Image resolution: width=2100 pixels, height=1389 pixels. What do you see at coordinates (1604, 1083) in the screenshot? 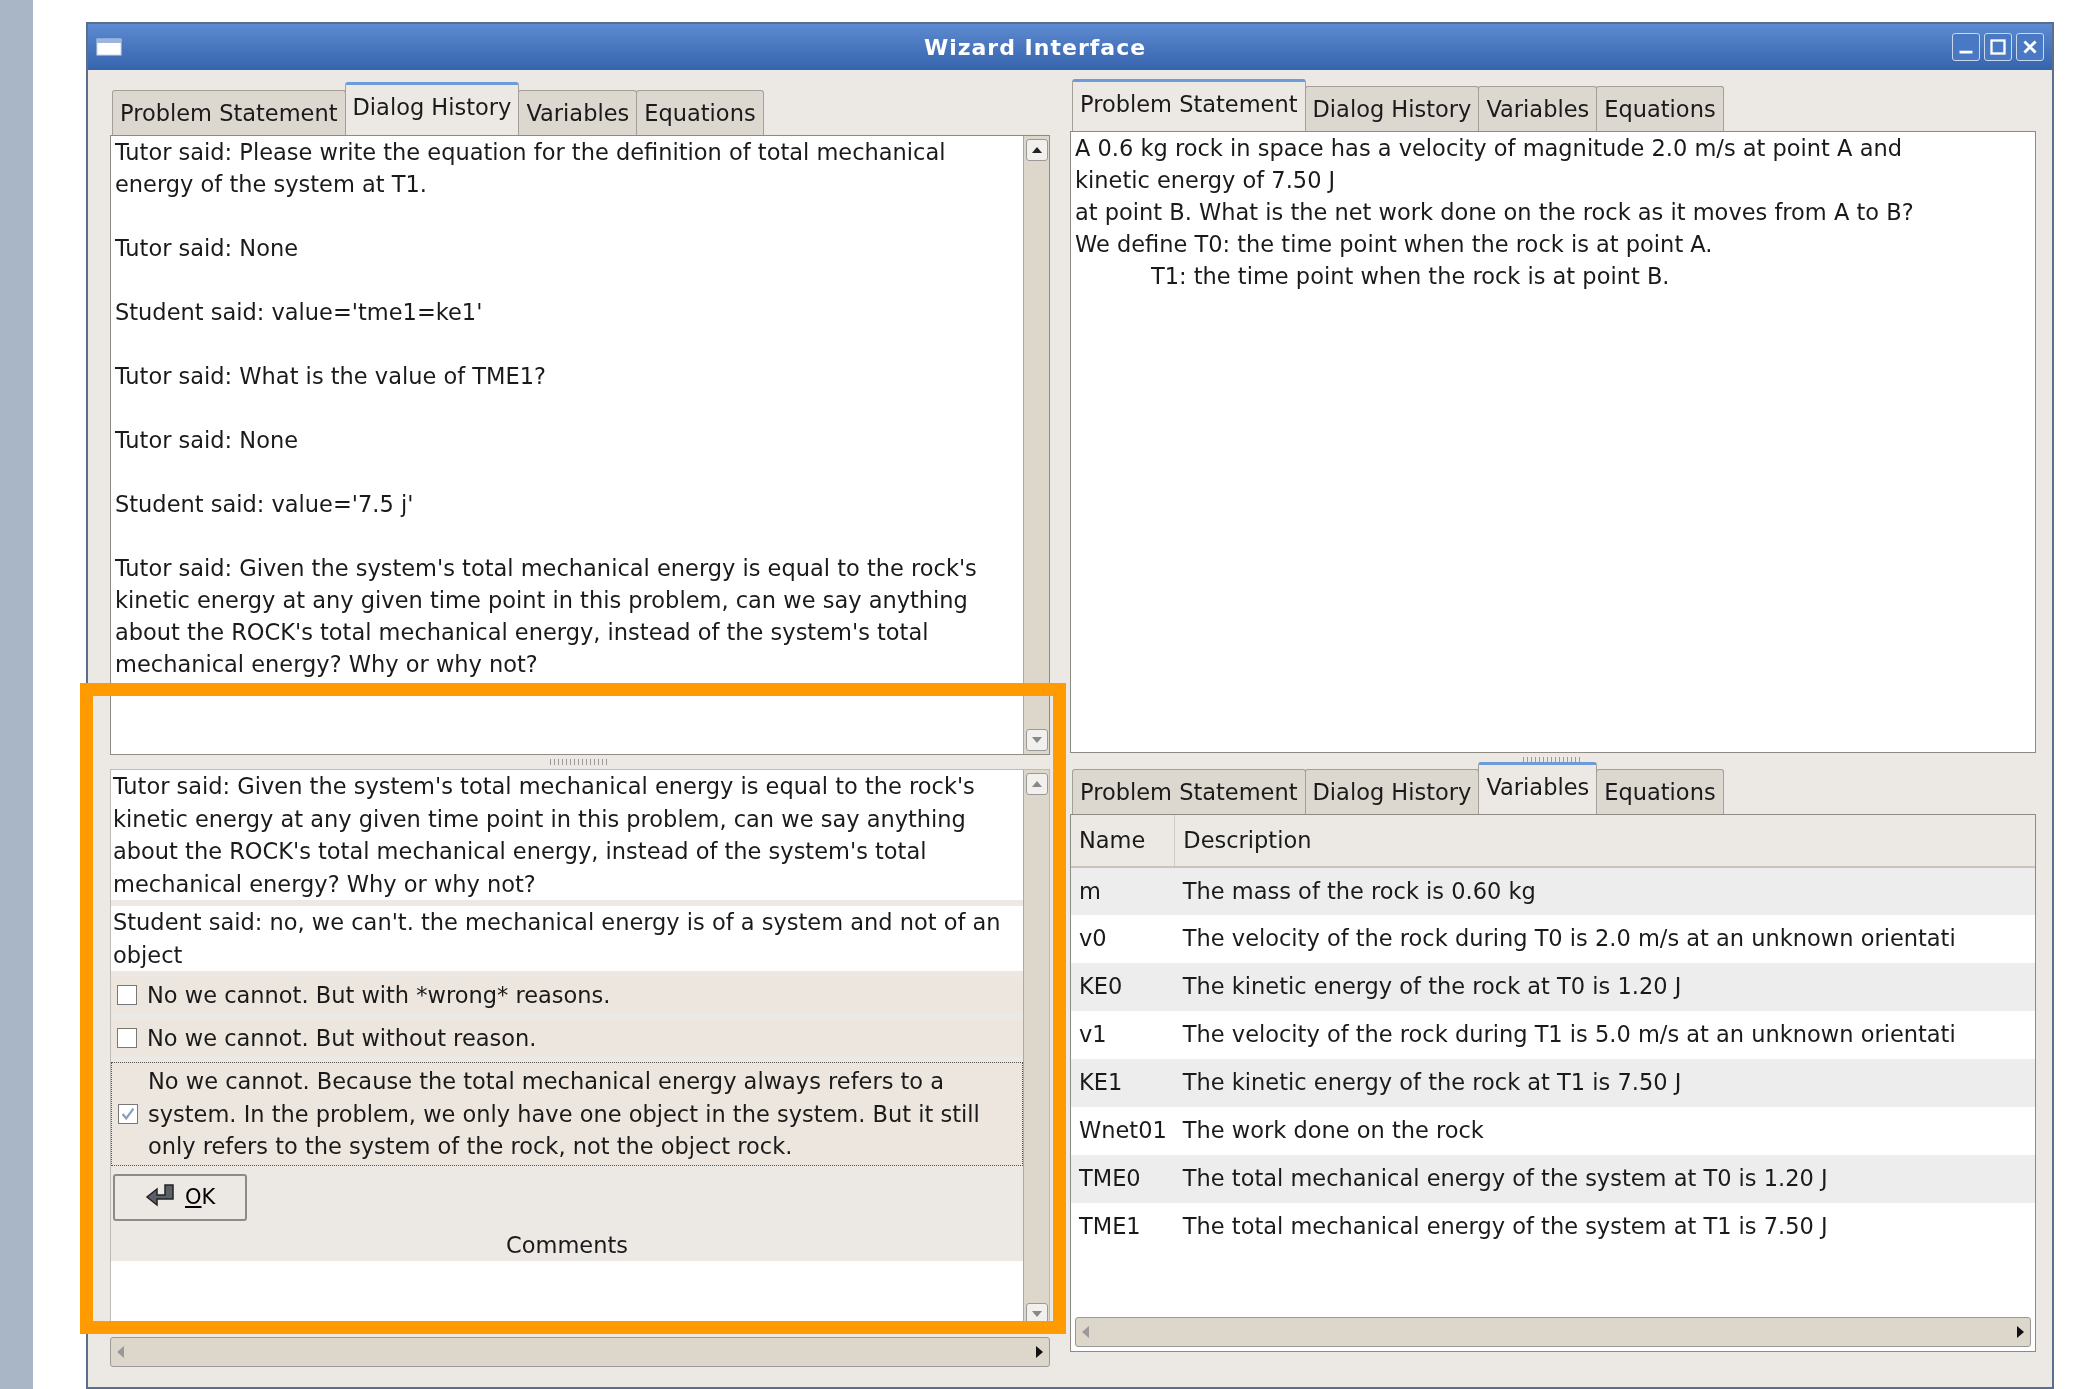
I see `table-cell: The kinetic energy of the rock at T1 is 7.50 J` at bounding box center [1604, 1083].